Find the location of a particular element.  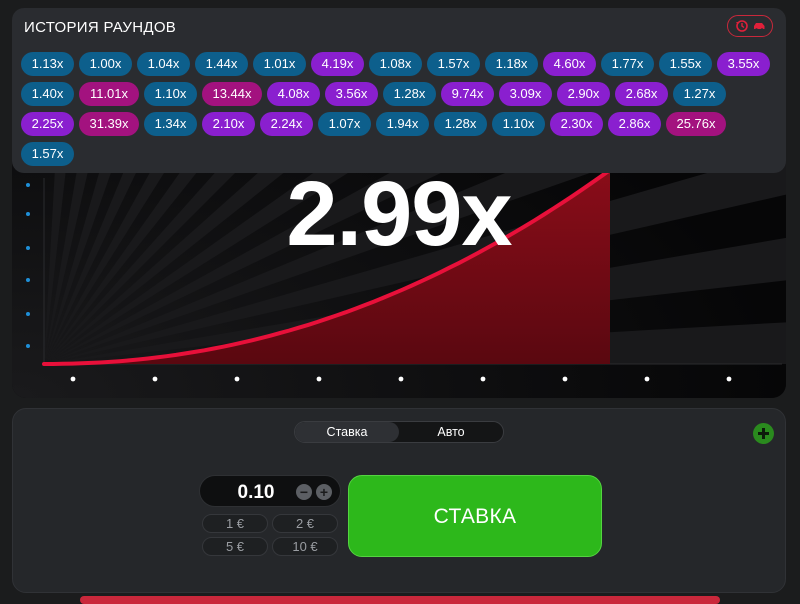

history-round-pill: 2.10x is located at coordinates (228, 124).